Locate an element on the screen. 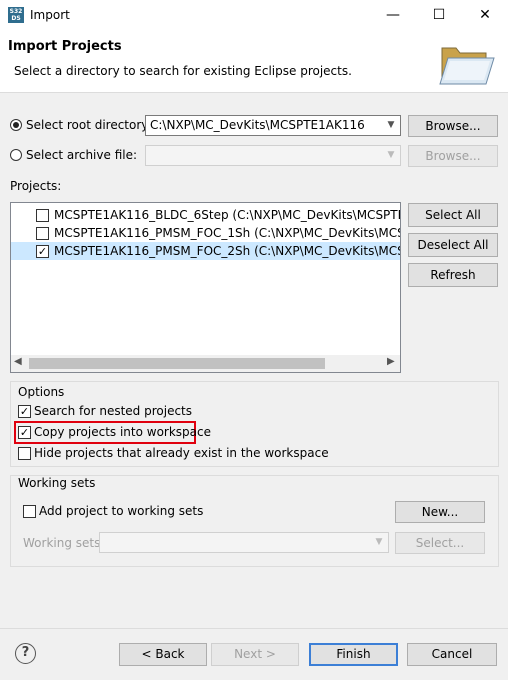 The height and width of the screenshot is (680, 508). copy-projects-label: Copy projects into workspace is located at coordinates (123, 432).